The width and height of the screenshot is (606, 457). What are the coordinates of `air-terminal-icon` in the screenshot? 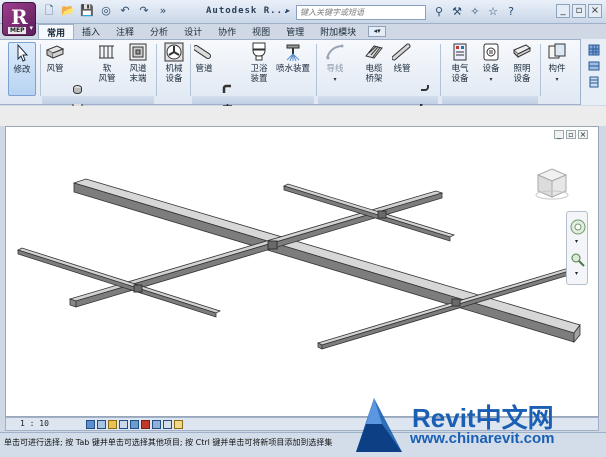 It's located at (138, 52).